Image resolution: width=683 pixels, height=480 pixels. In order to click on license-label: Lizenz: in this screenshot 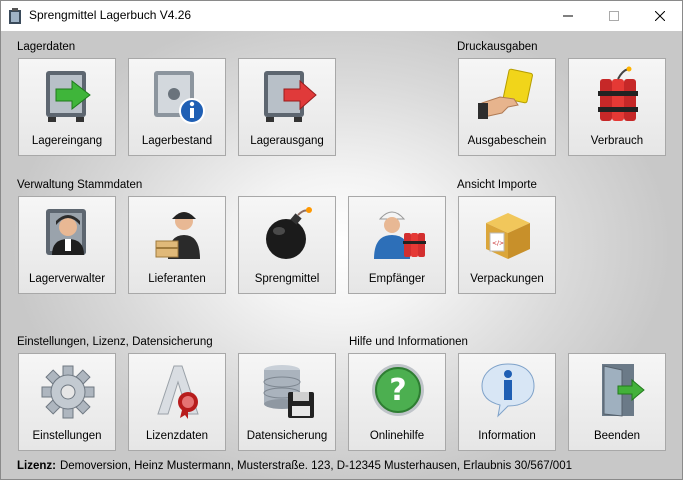, I will do `click(36, 466)`.